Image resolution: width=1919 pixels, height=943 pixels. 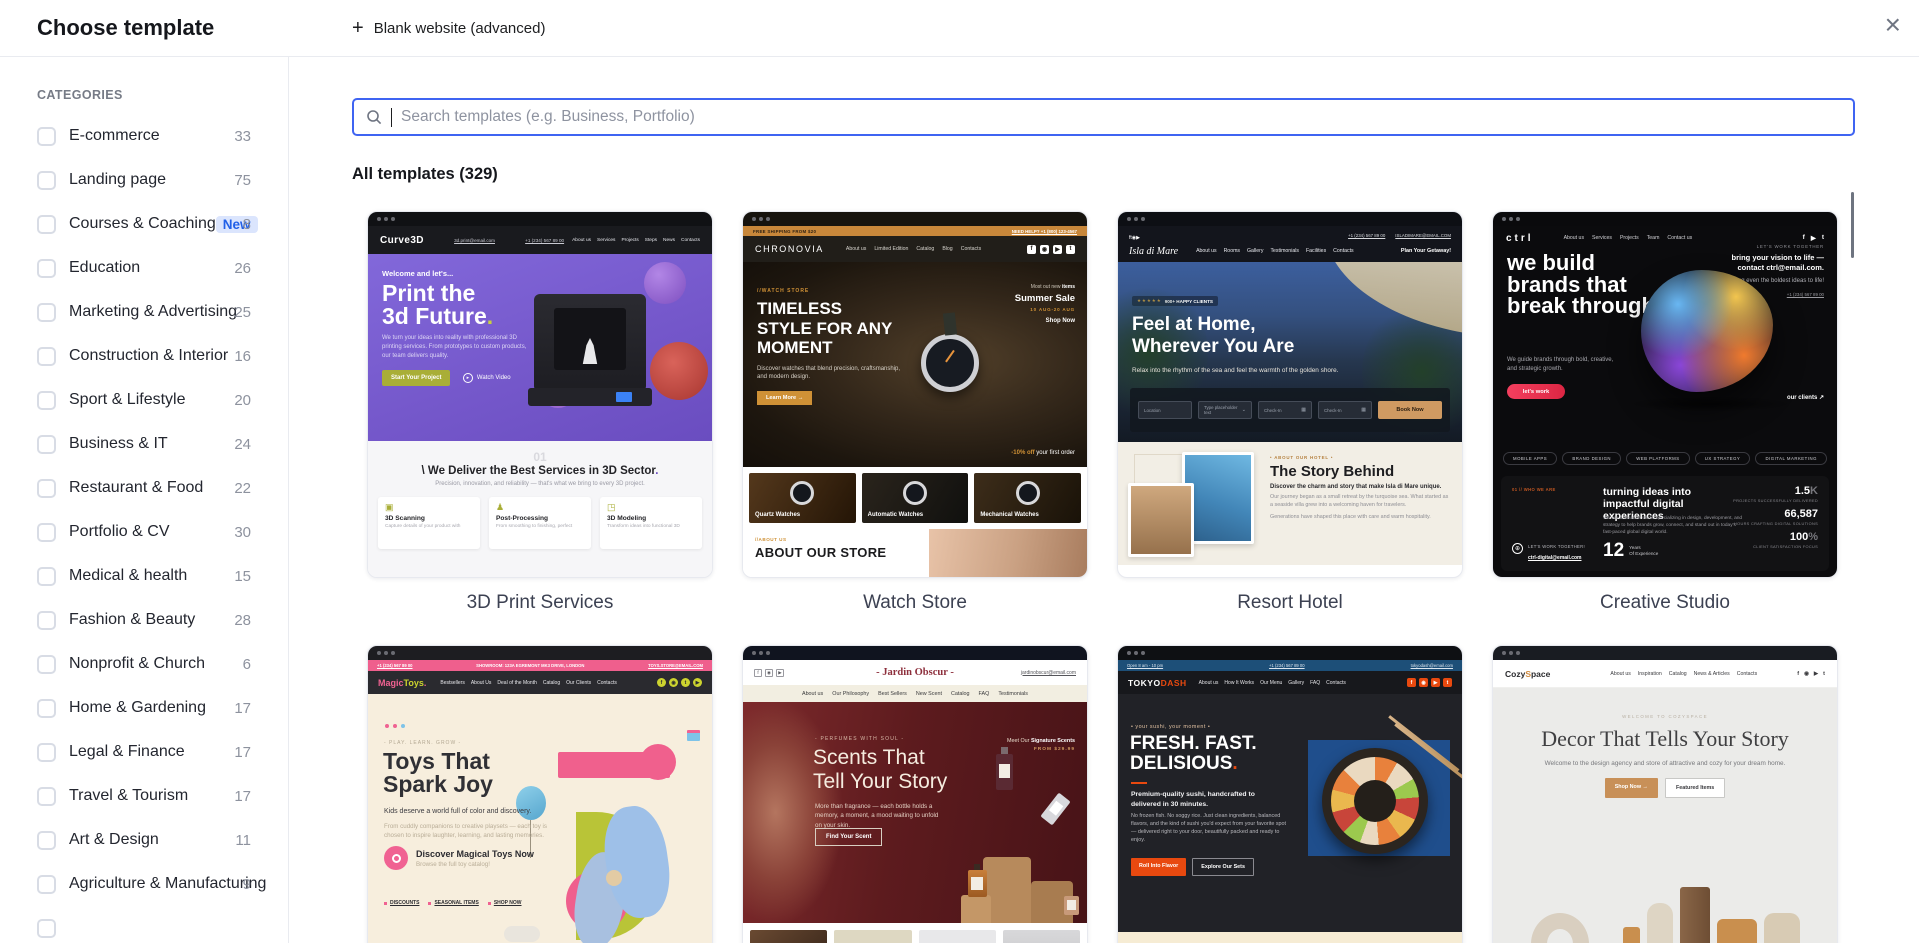 What do you see at coordinates (1231, 251) in the screenshot?
I see `nav-item: Rooms` at bounding box center [1231, 251].